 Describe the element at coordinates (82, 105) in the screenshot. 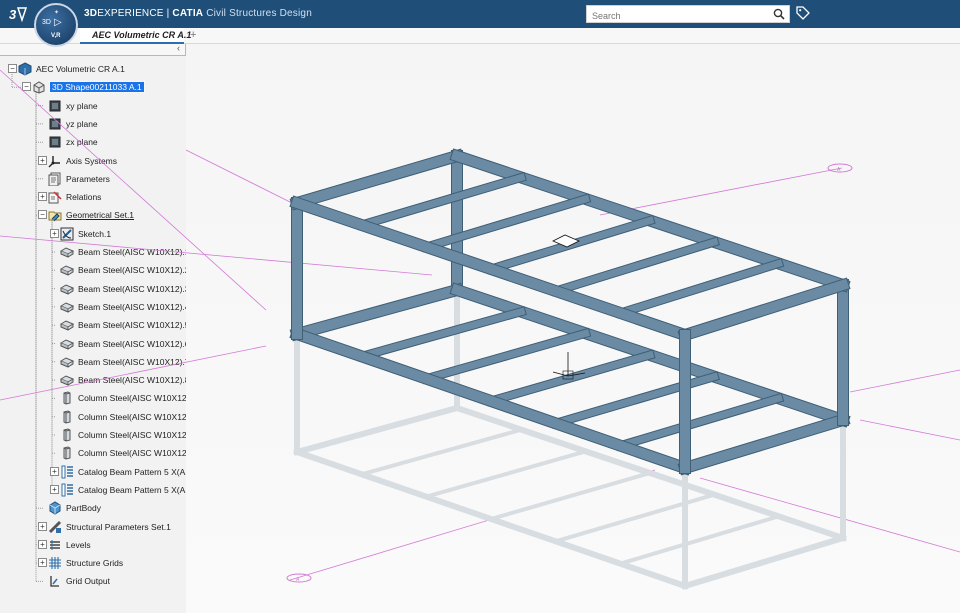

I see `tree-node-label: xy plane` at that location.